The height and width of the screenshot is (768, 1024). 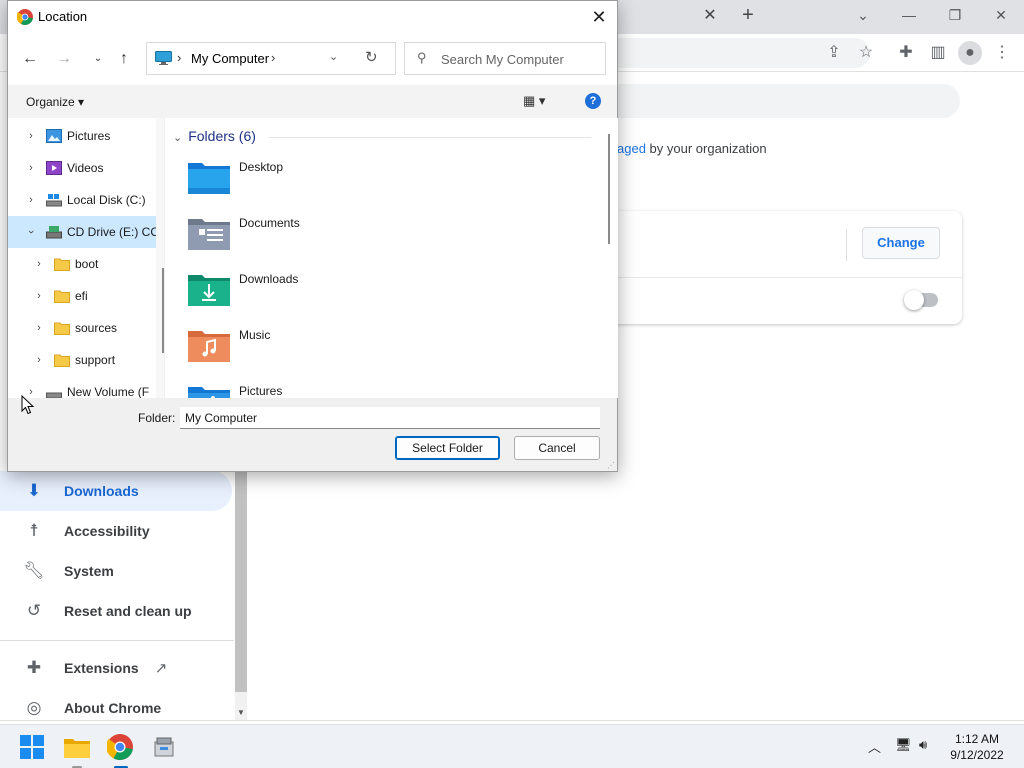 I want to click on menu-kebab-icon: ⋮, so click(x=1002, y=53).